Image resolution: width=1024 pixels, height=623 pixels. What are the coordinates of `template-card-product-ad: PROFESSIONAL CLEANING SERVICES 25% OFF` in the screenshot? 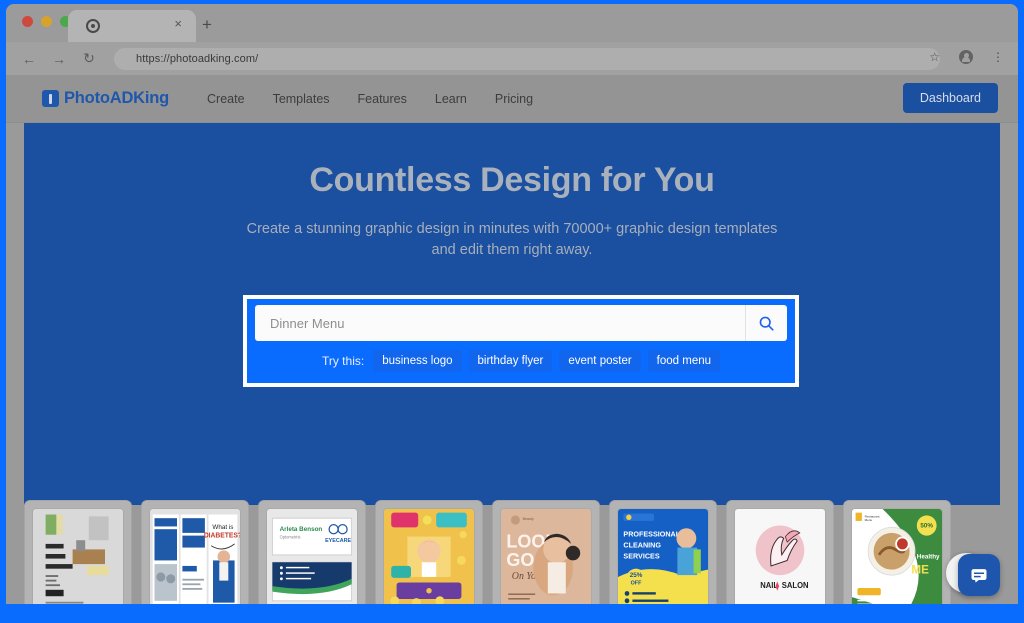 It's located at (663, 552).